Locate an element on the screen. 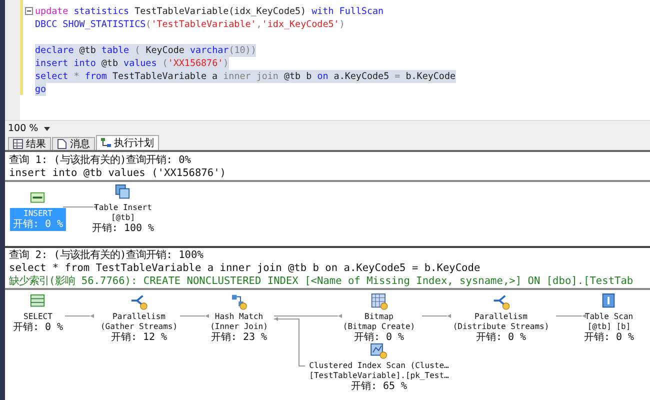  plan-node-caption: Clustered Index Scan (Cluste… [TestTableVariable].[pk_Test… 开销: 65 % is located at coordinates (379, 376).